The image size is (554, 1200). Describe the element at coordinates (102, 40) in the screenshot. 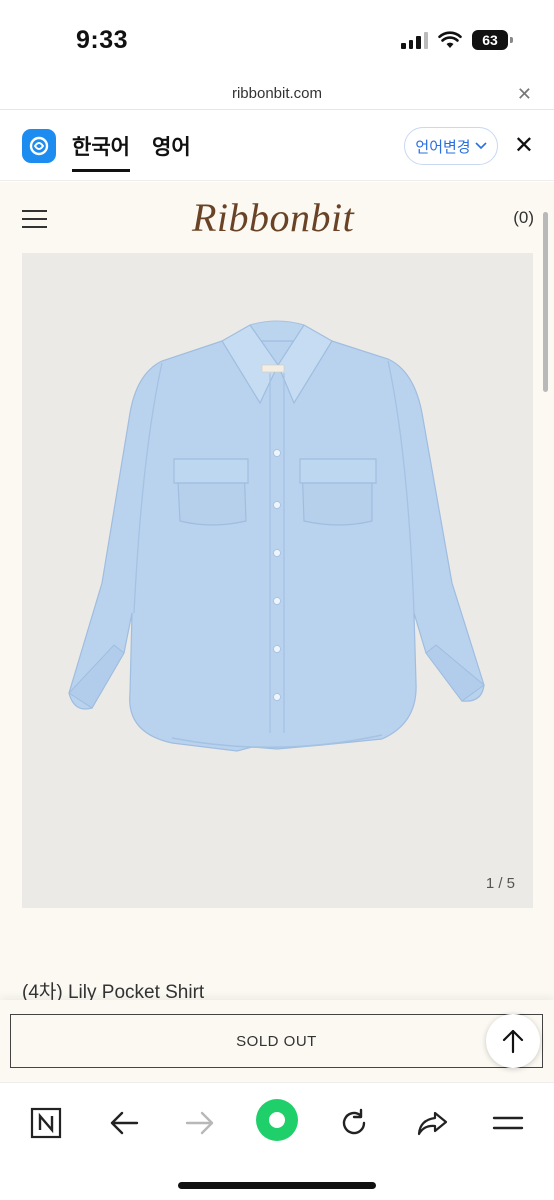

I see `status-time: 9:33` at that location.